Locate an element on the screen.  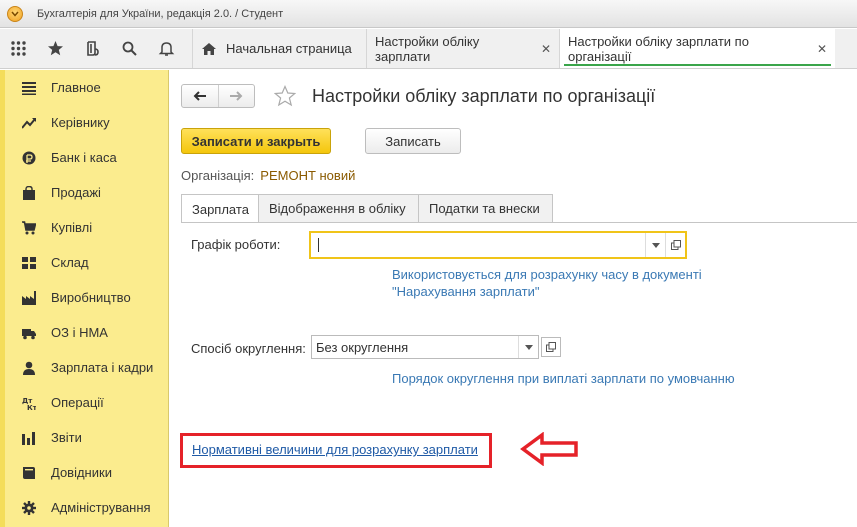
cart-icon is located at coordinates (29, 227).